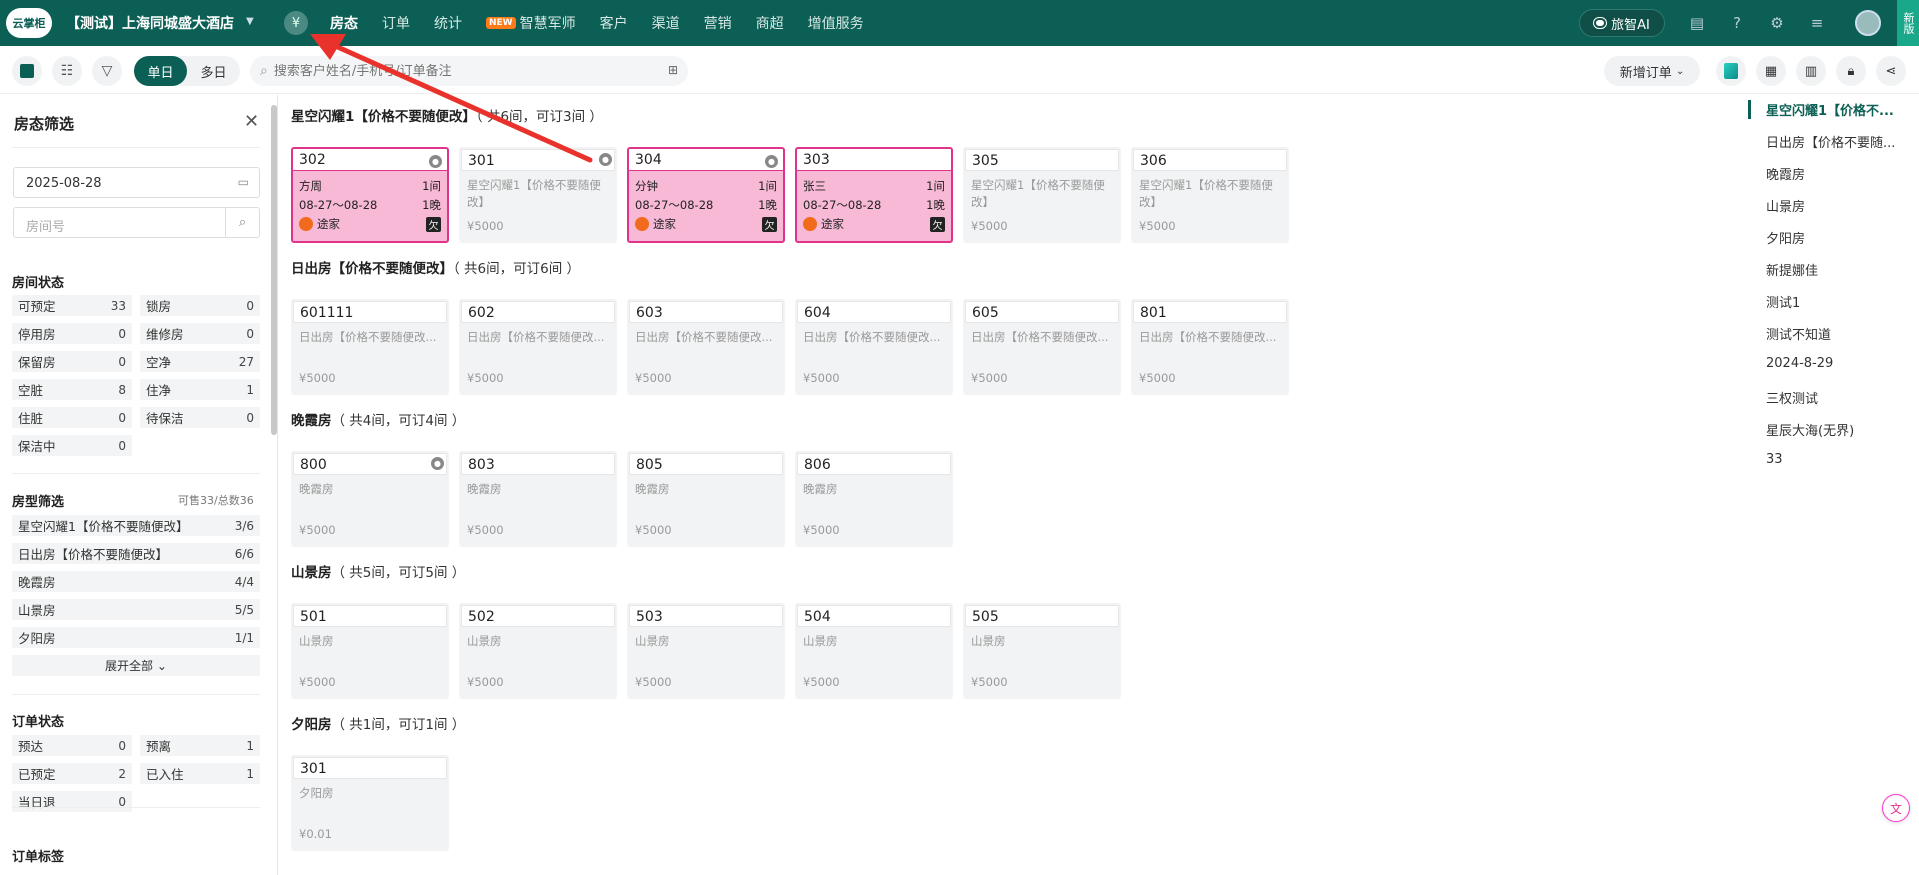  I want to click on help-icon: ?, so click(1737, 23).